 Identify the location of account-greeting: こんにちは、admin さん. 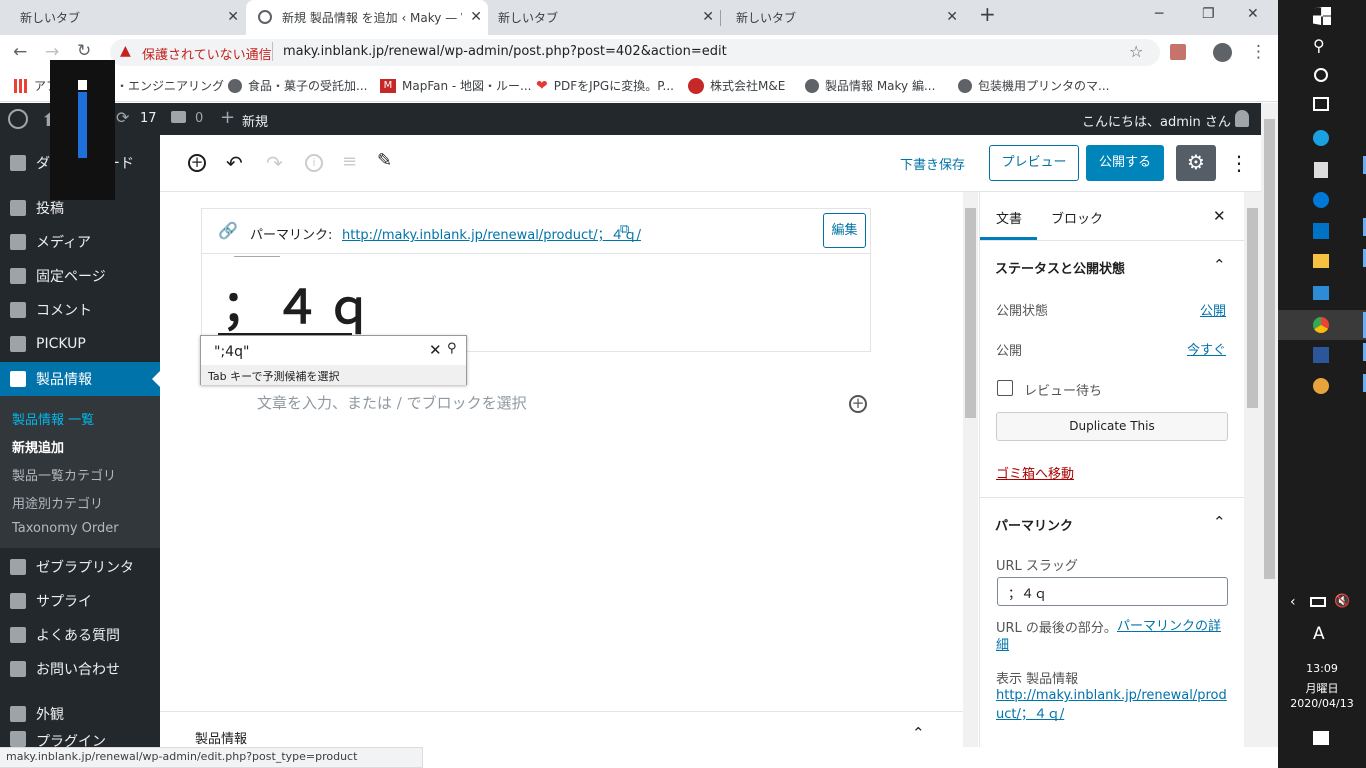
(1156, 120).